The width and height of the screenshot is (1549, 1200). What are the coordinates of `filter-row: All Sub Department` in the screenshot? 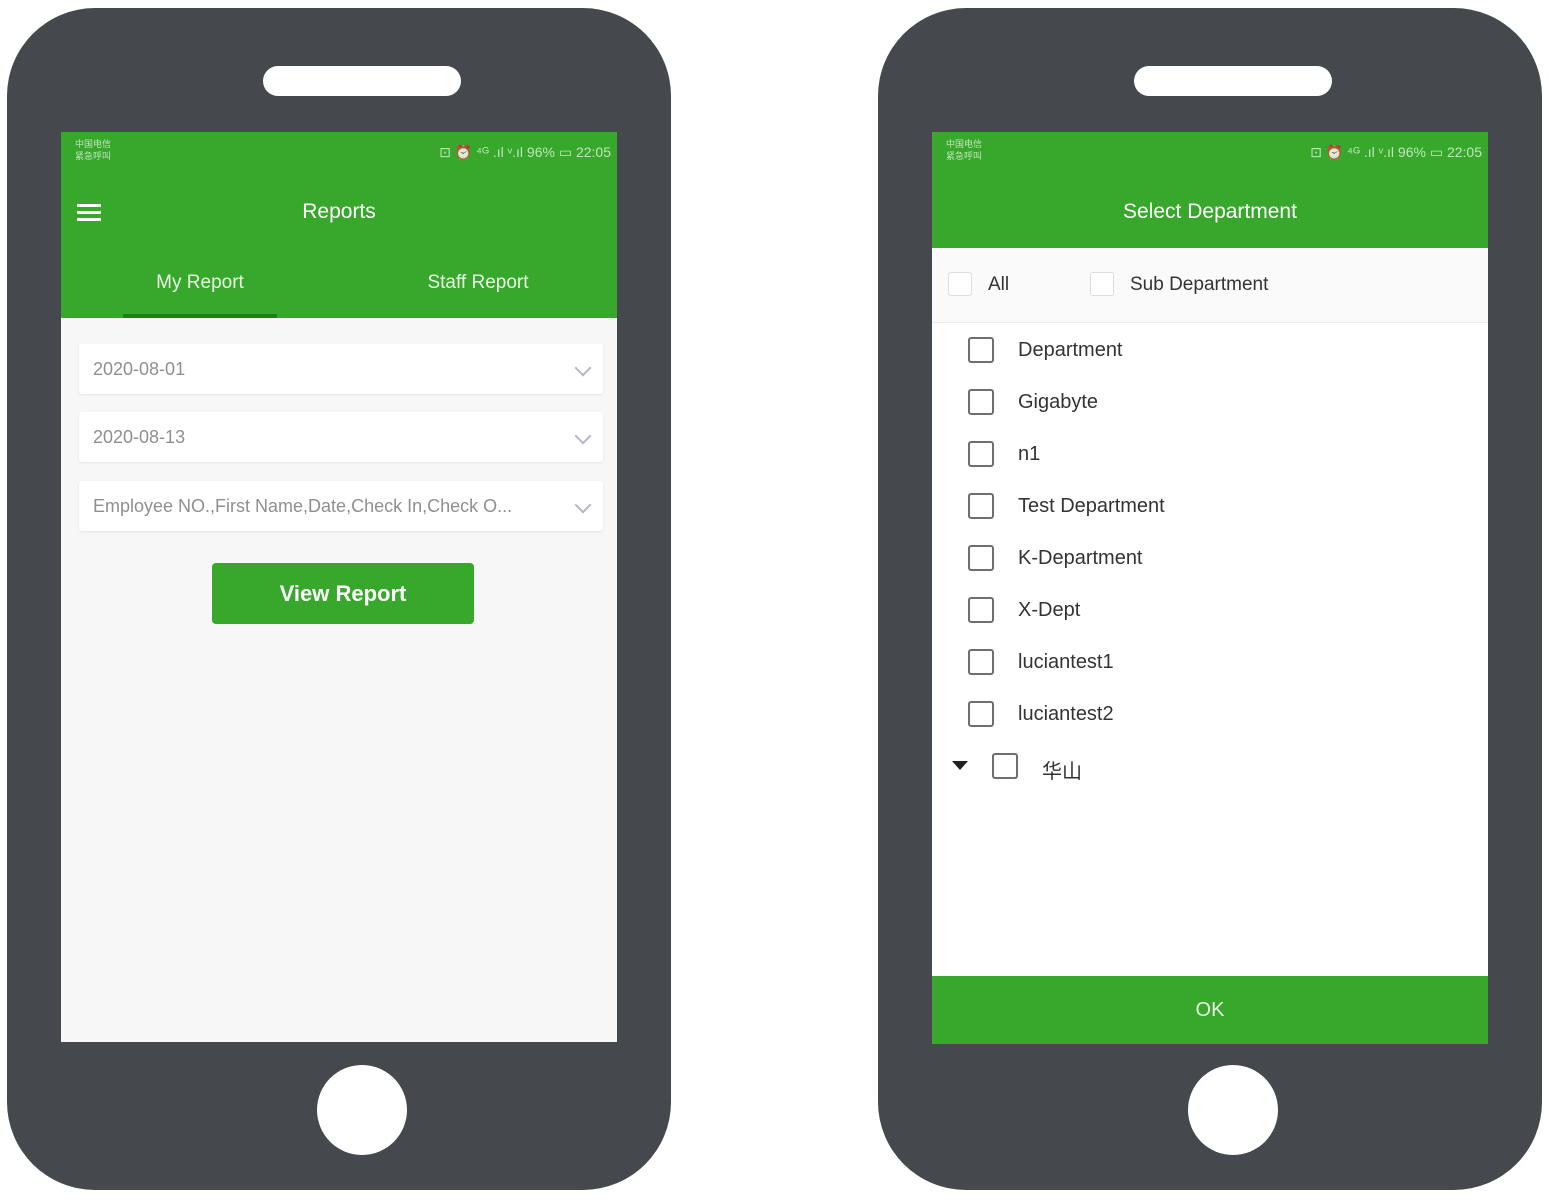 It's located at (1210, 285).